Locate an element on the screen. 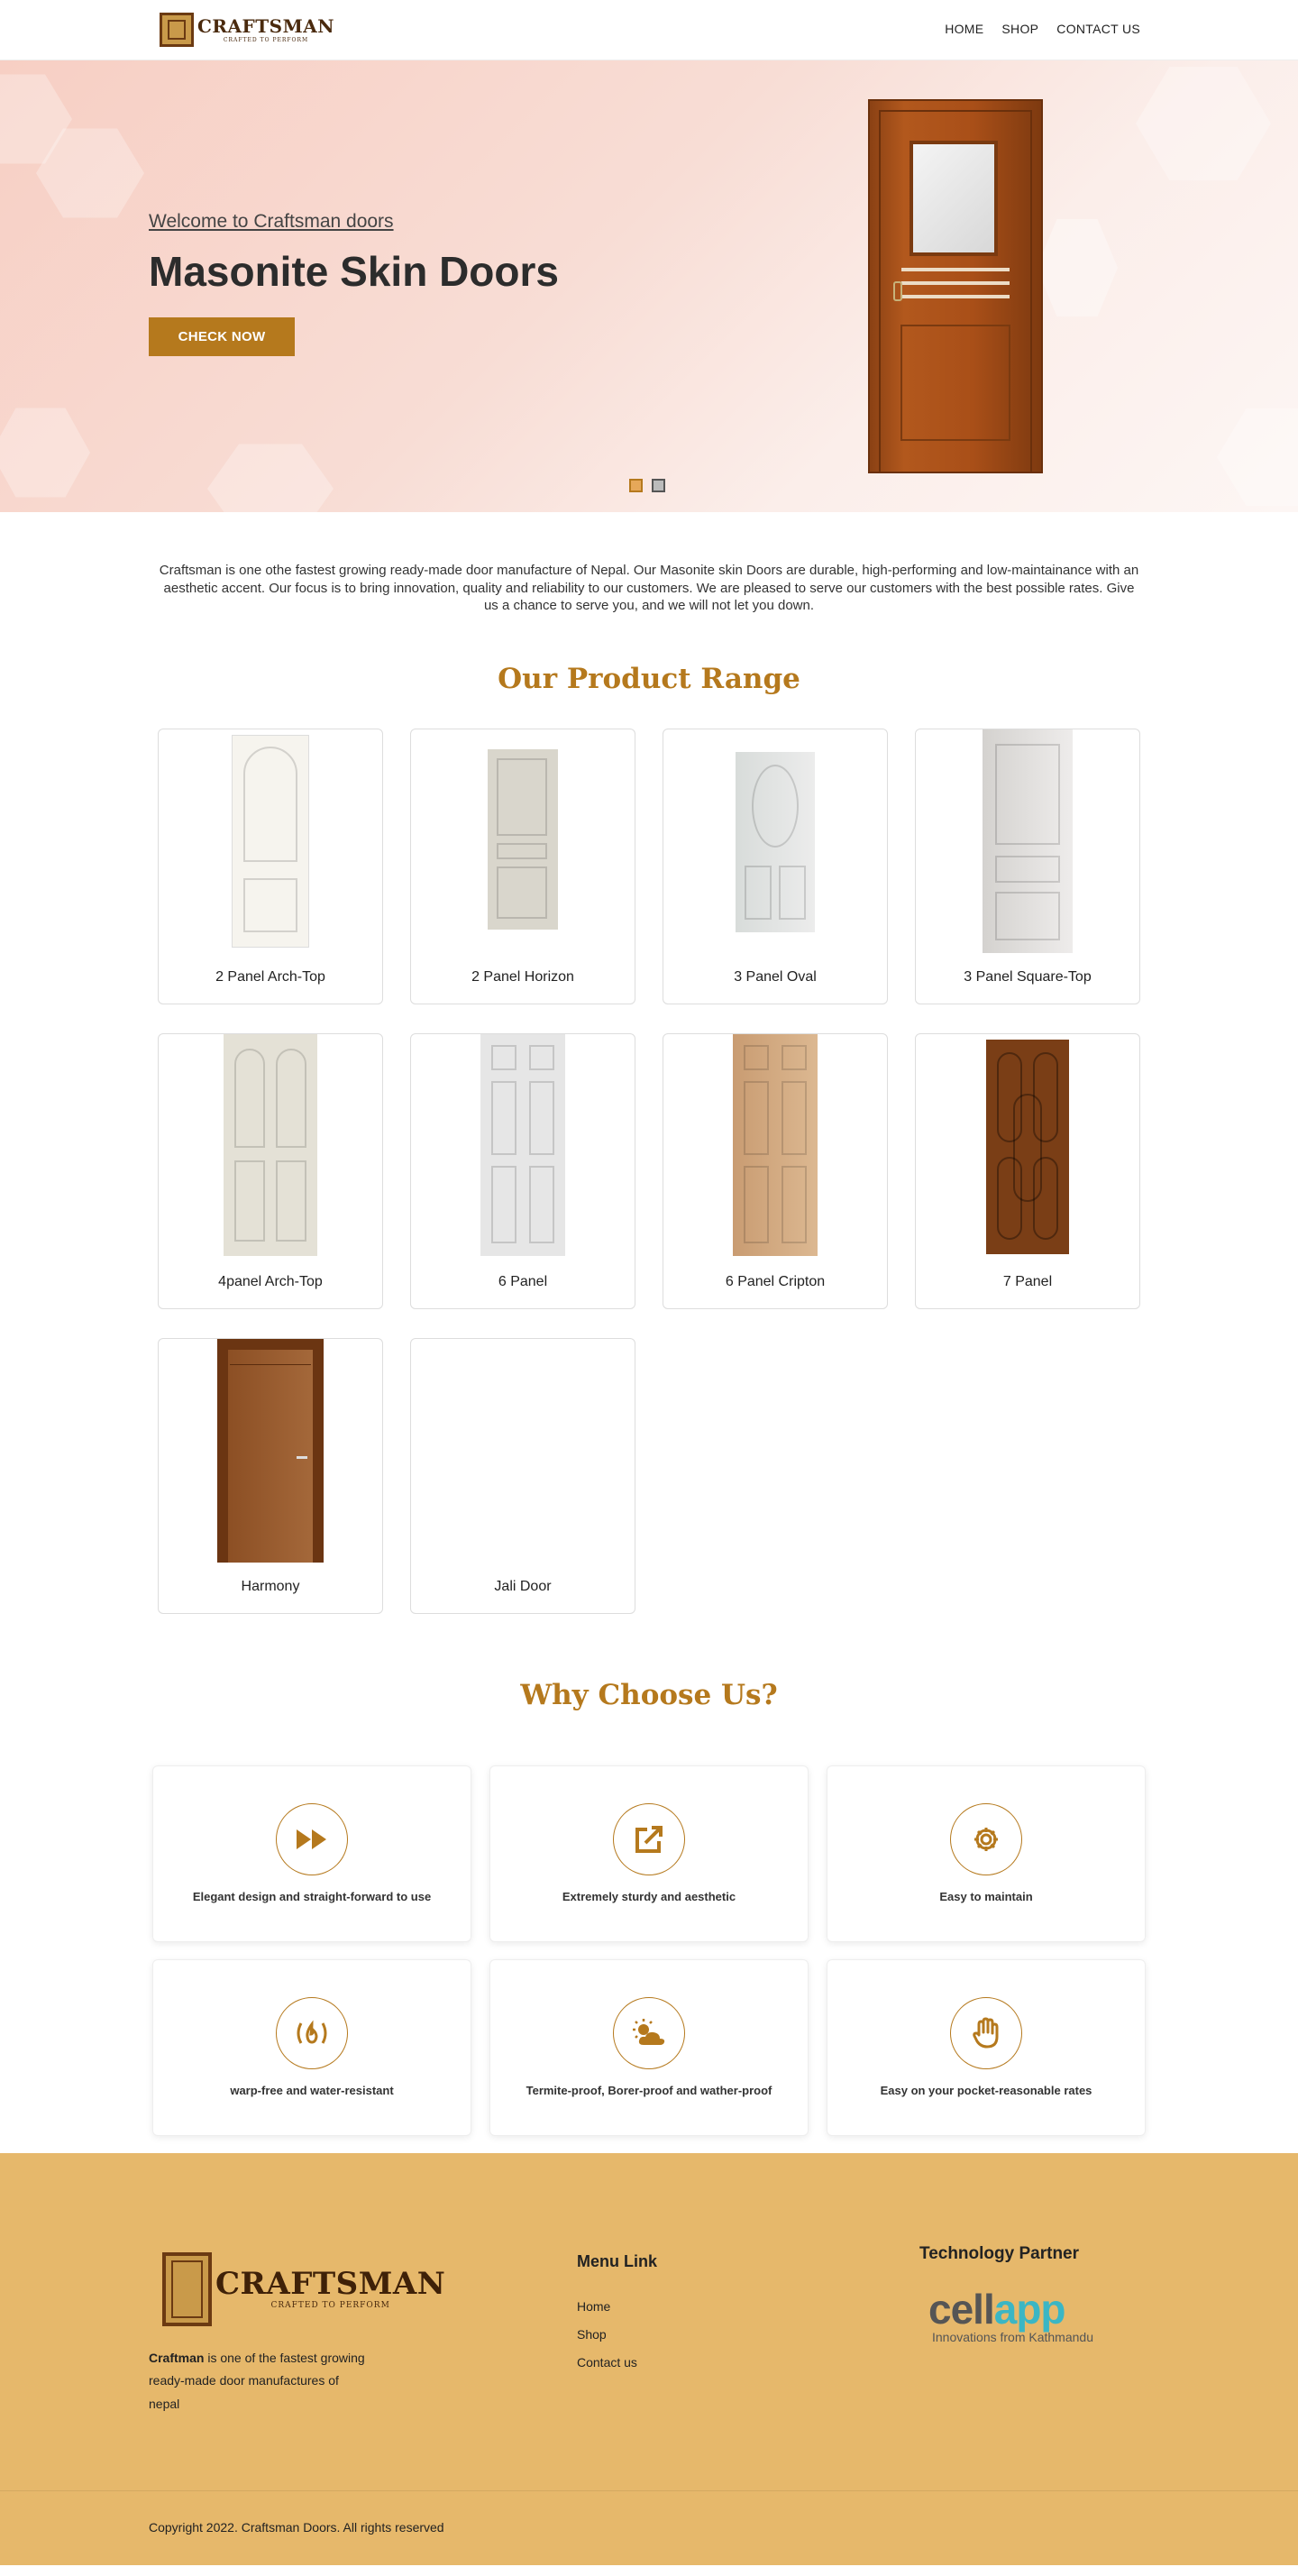  footer-about-brand: Craftman is located at coordinates (177, 2357).